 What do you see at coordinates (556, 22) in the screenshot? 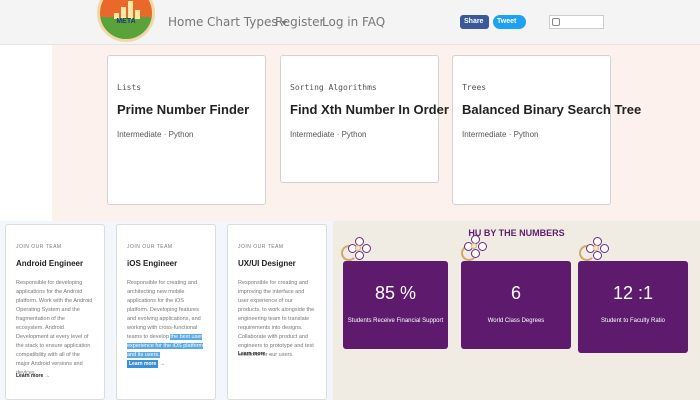
I see `reddit-icon` at bounding box center [556, 22].